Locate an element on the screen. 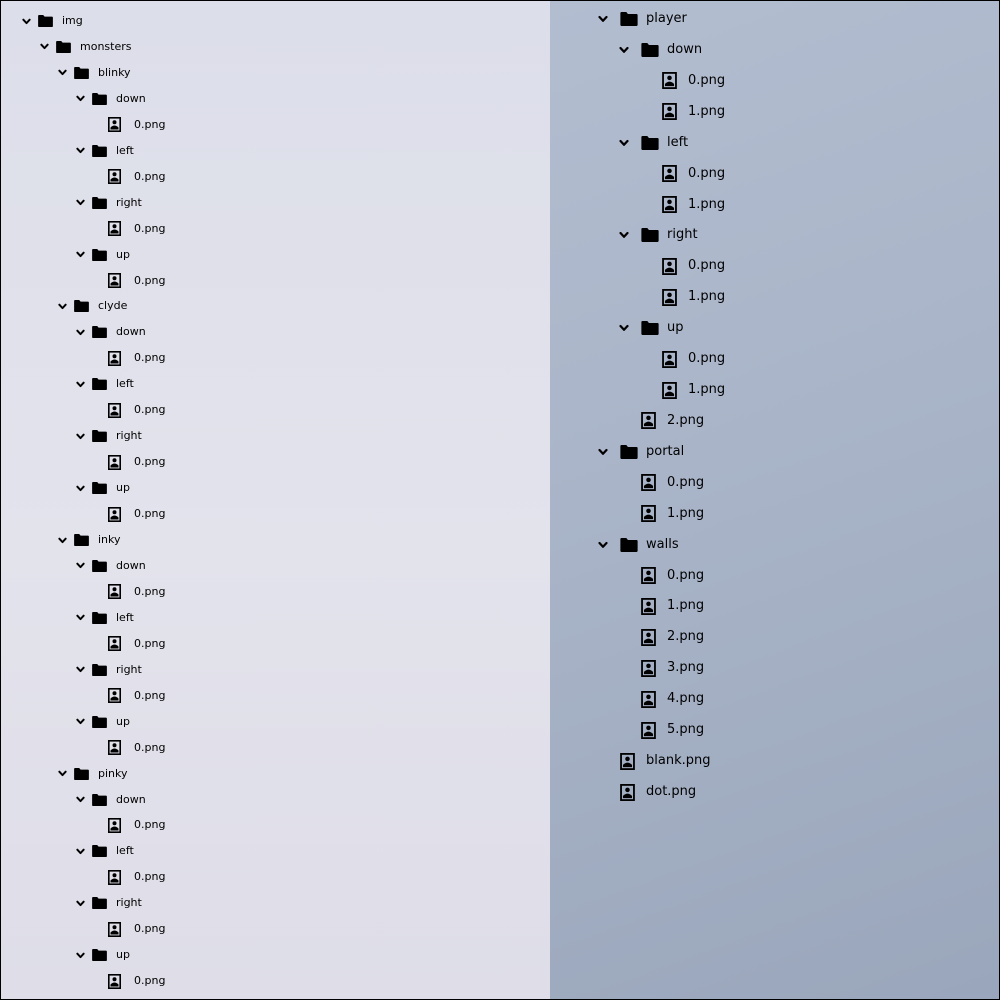 This screenshot has height=1000, width=1000. tree-folder-item: pinky is located at coordinates (275, 774).